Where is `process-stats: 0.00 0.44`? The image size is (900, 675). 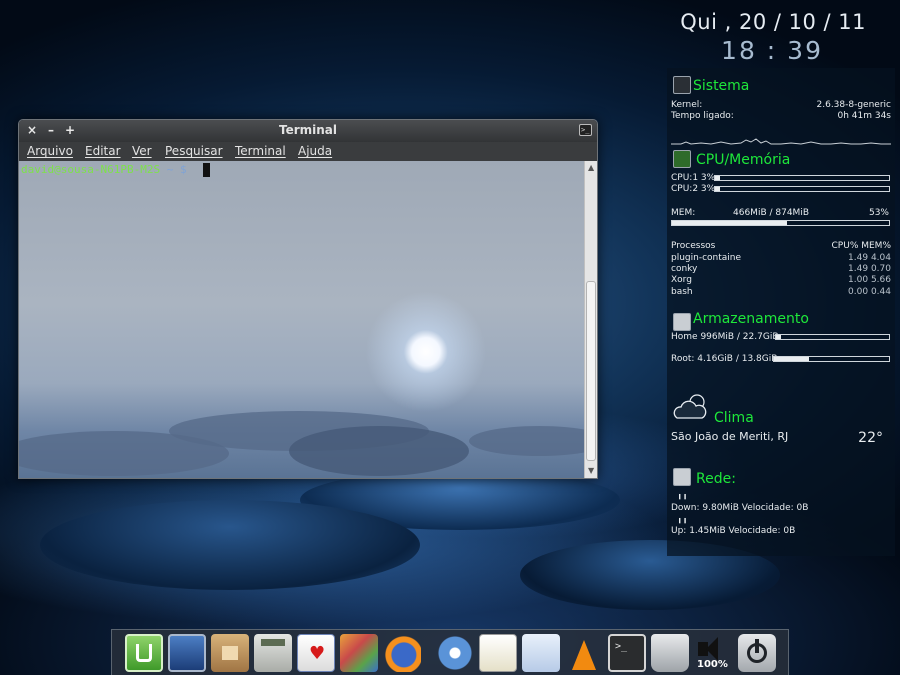 process-stats: 0.00 0.44 is located at coordinates (869, 292).